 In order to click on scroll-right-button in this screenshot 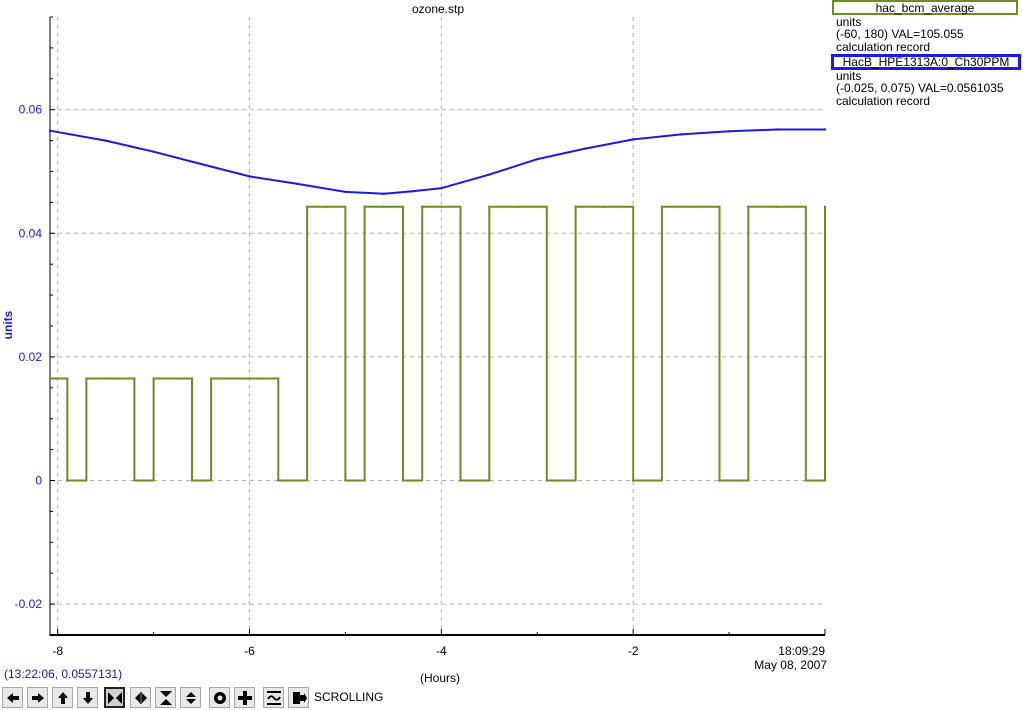, I will do `click(37, 697)`.